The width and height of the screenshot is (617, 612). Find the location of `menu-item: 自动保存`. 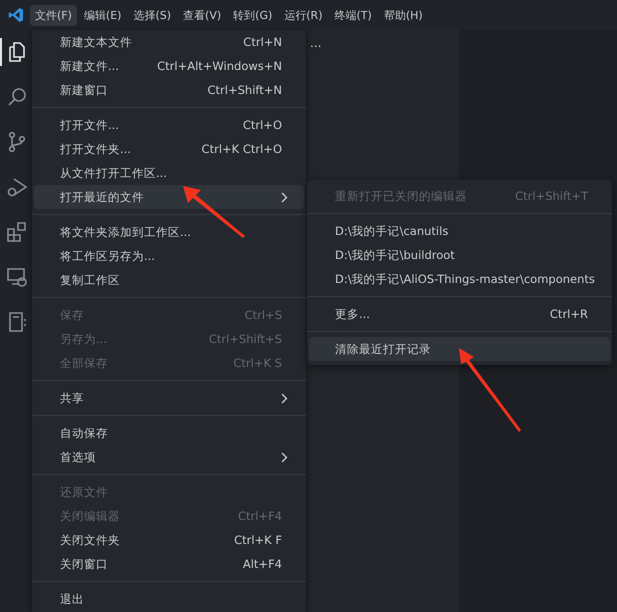

menu-item: 自动保存 is located at coordinates (169, 433).